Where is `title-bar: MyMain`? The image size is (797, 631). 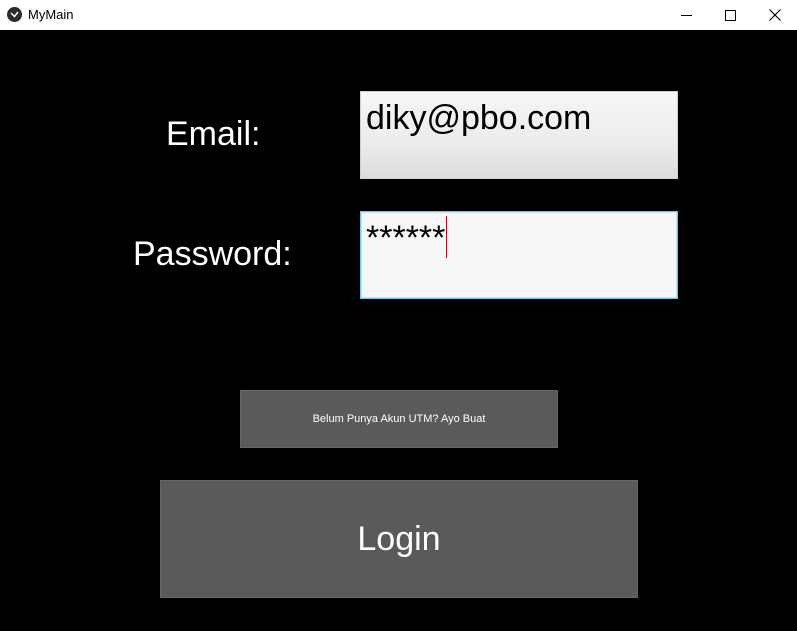
title-bar: MyMain is located at coordinates (398, 15).